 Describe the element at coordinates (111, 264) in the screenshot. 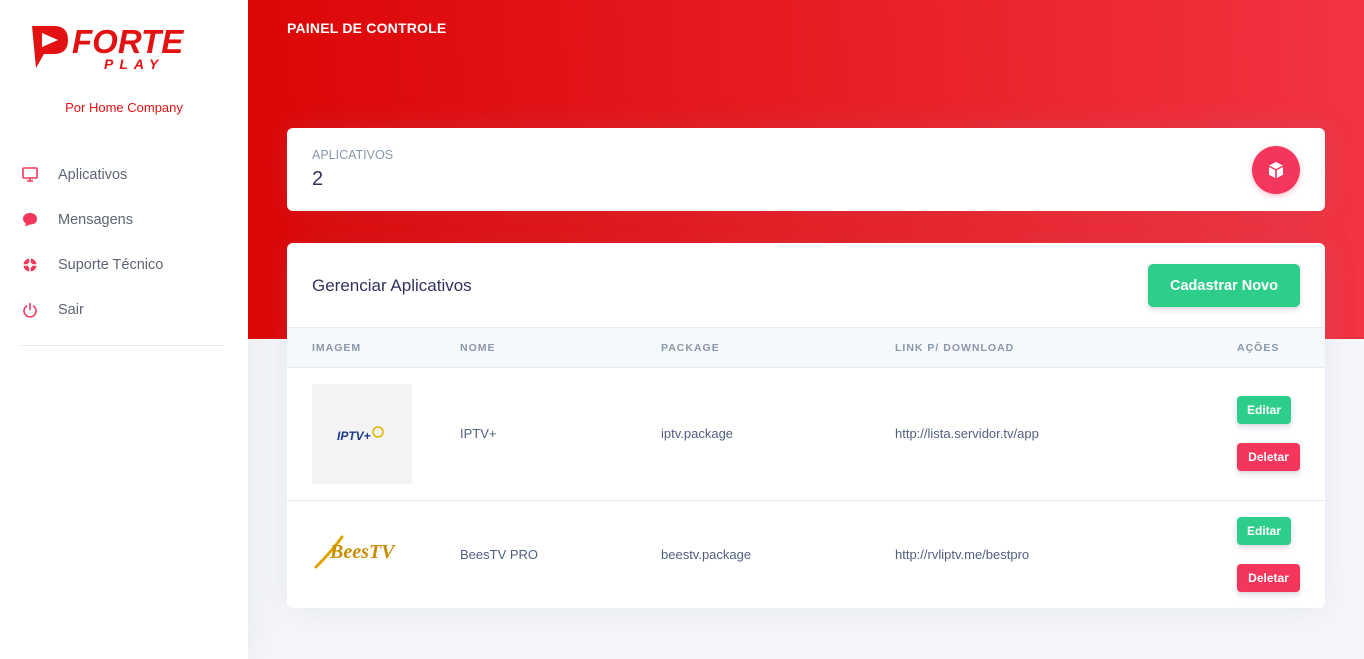

I see `sidebar-item-label: Suporte Técnico` at that location.